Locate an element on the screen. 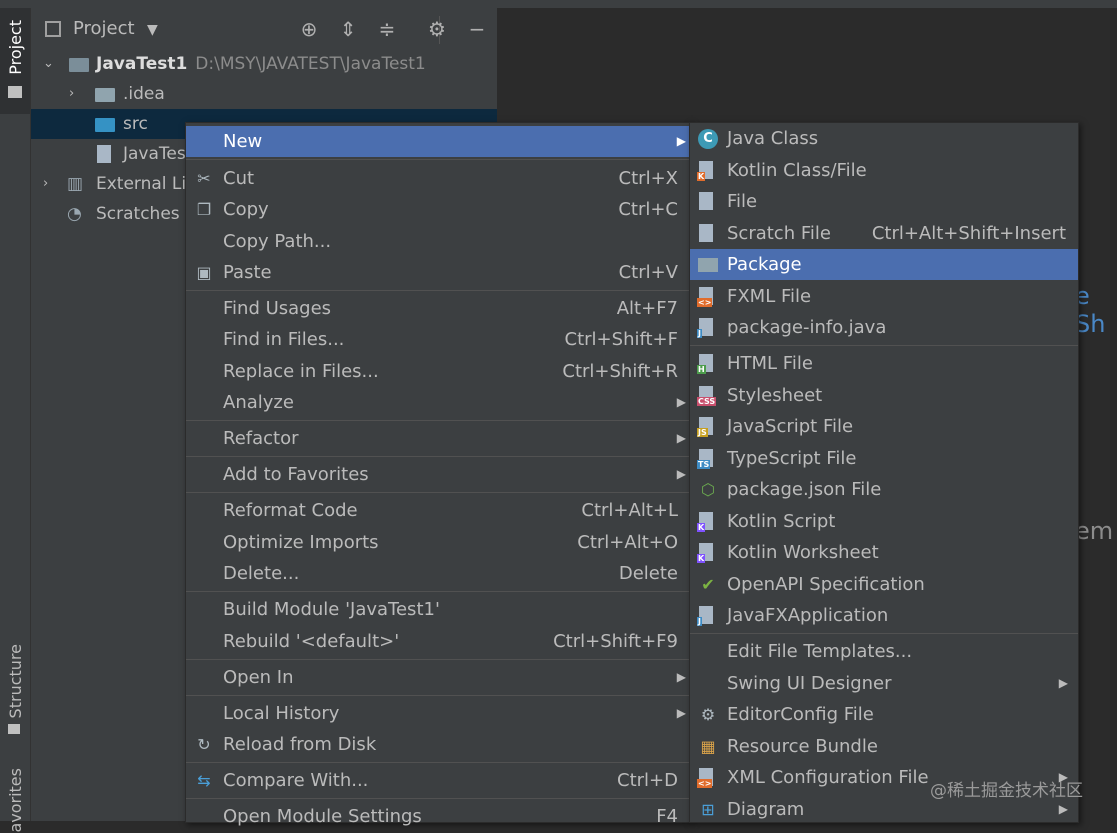 Image resolution: width=1117 pixels, height=833 pixels. menu-item-reformat-code: Reformat Code Ctrl+Alt+L is located at coordinates (438, 510).